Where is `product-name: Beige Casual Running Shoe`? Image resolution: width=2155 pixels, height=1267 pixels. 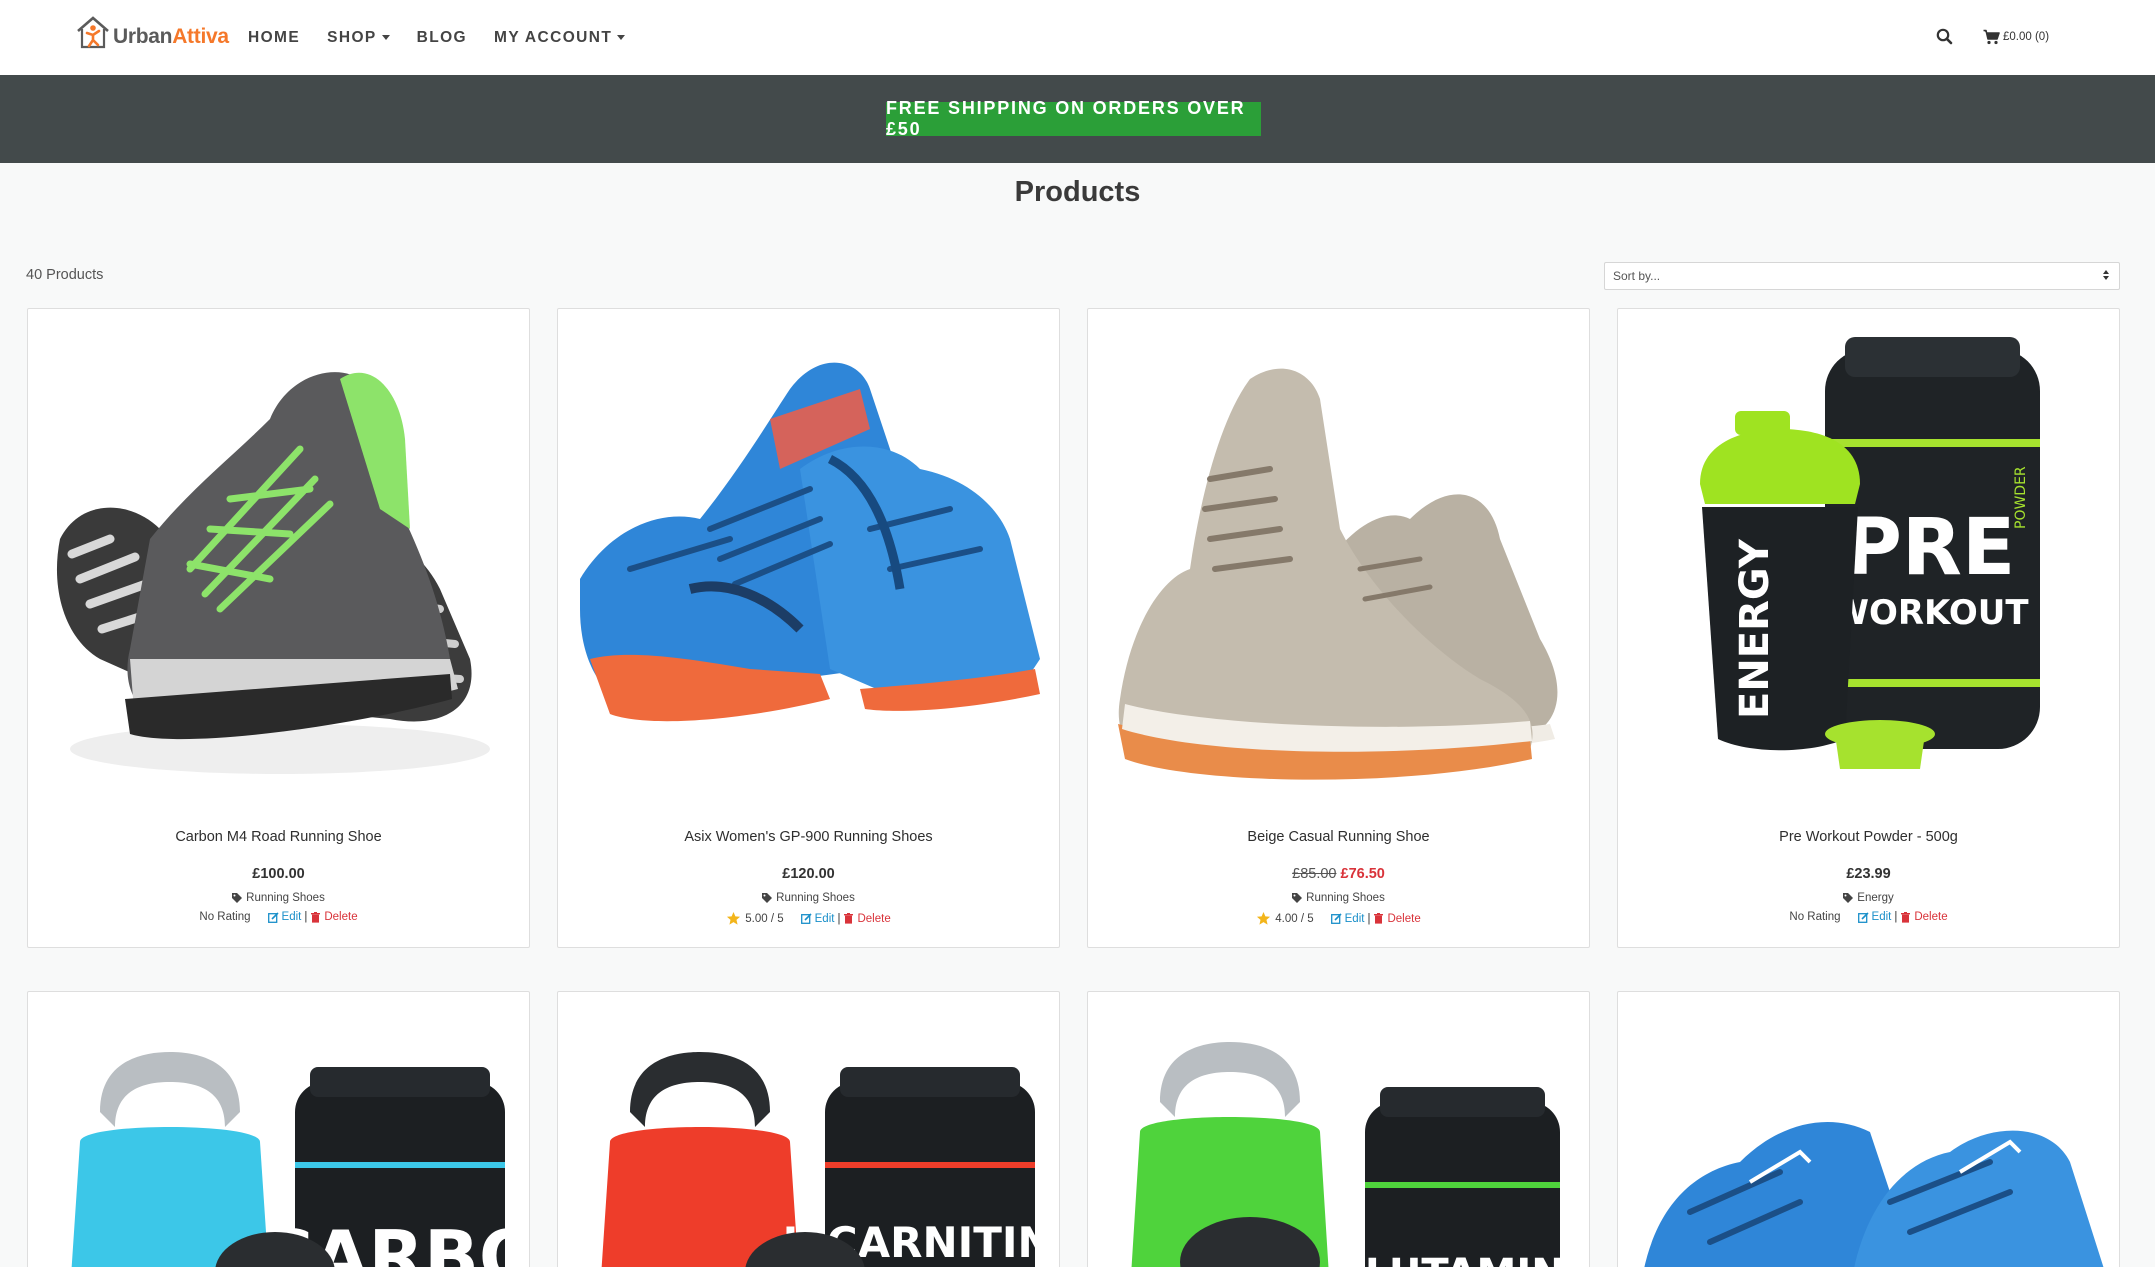 product-name: Beige Casual Running Shoe is located at coordinates (1338, 837).